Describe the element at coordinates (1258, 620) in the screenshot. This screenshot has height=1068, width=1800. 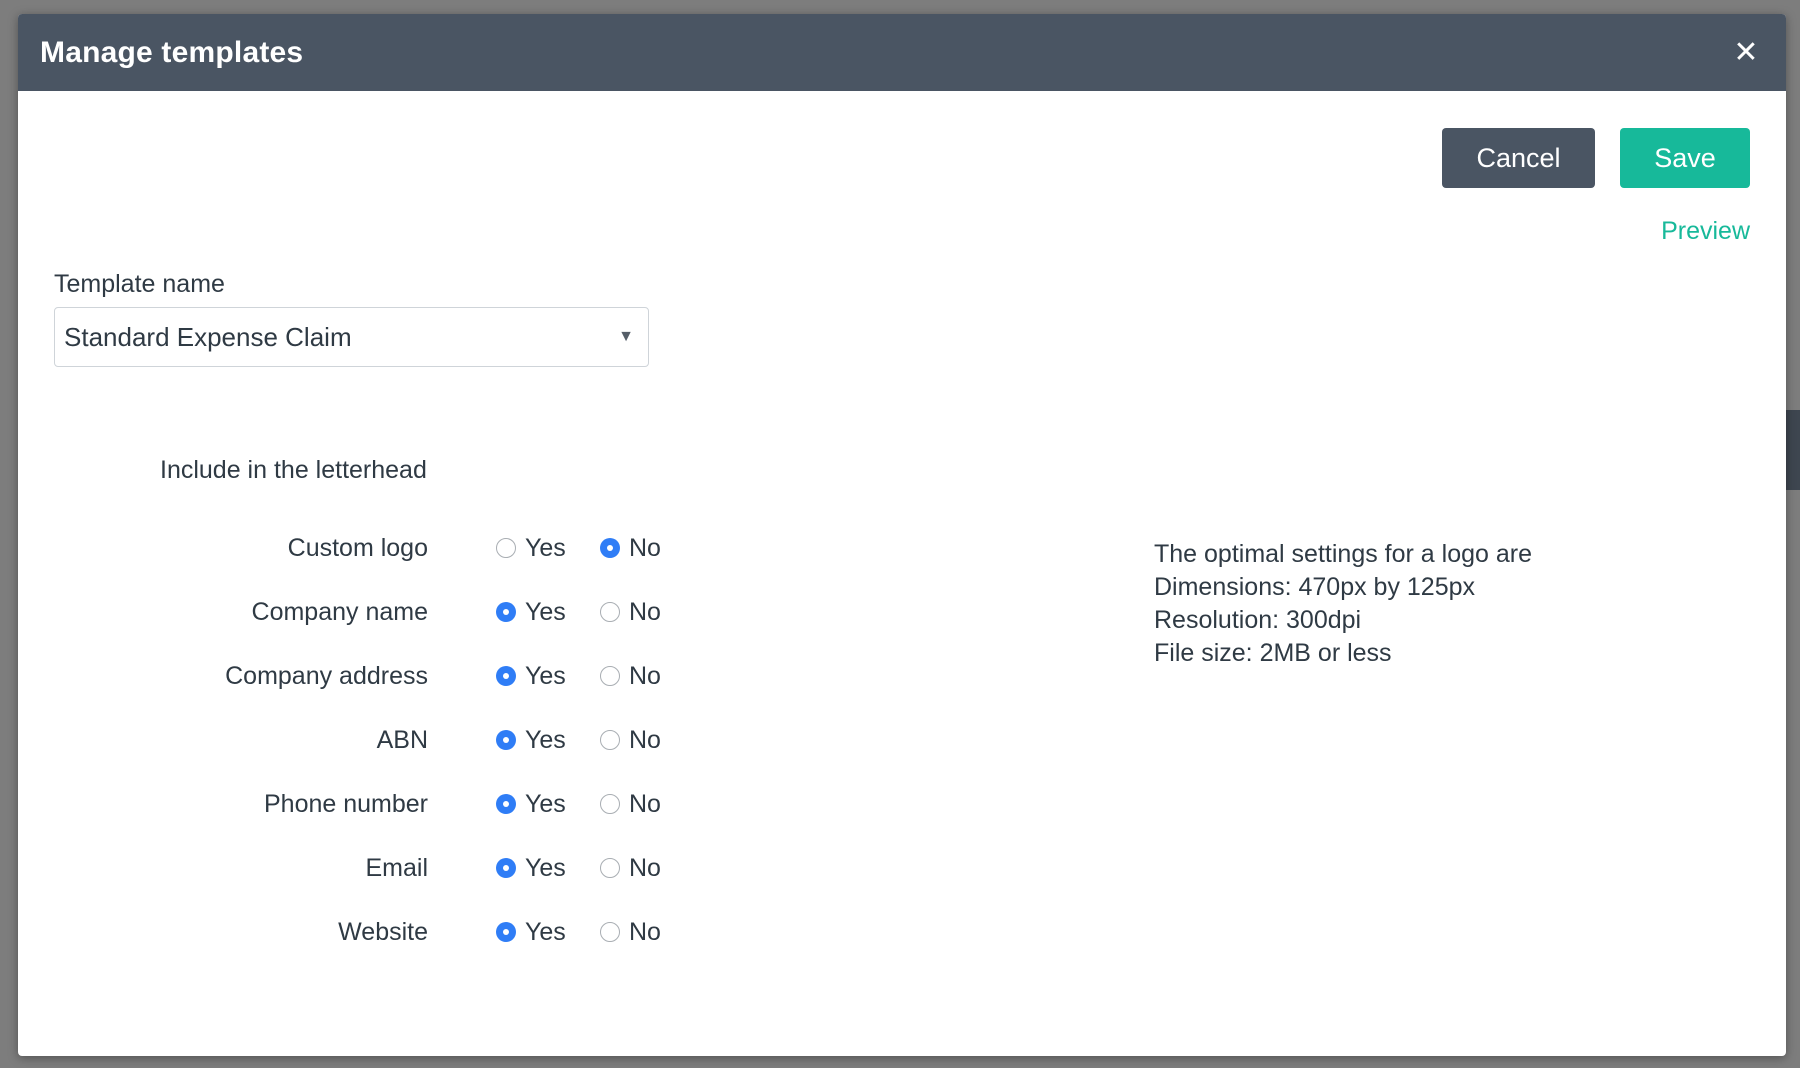
I see `logo-info-line: Resolution: 300dpi` at that location.